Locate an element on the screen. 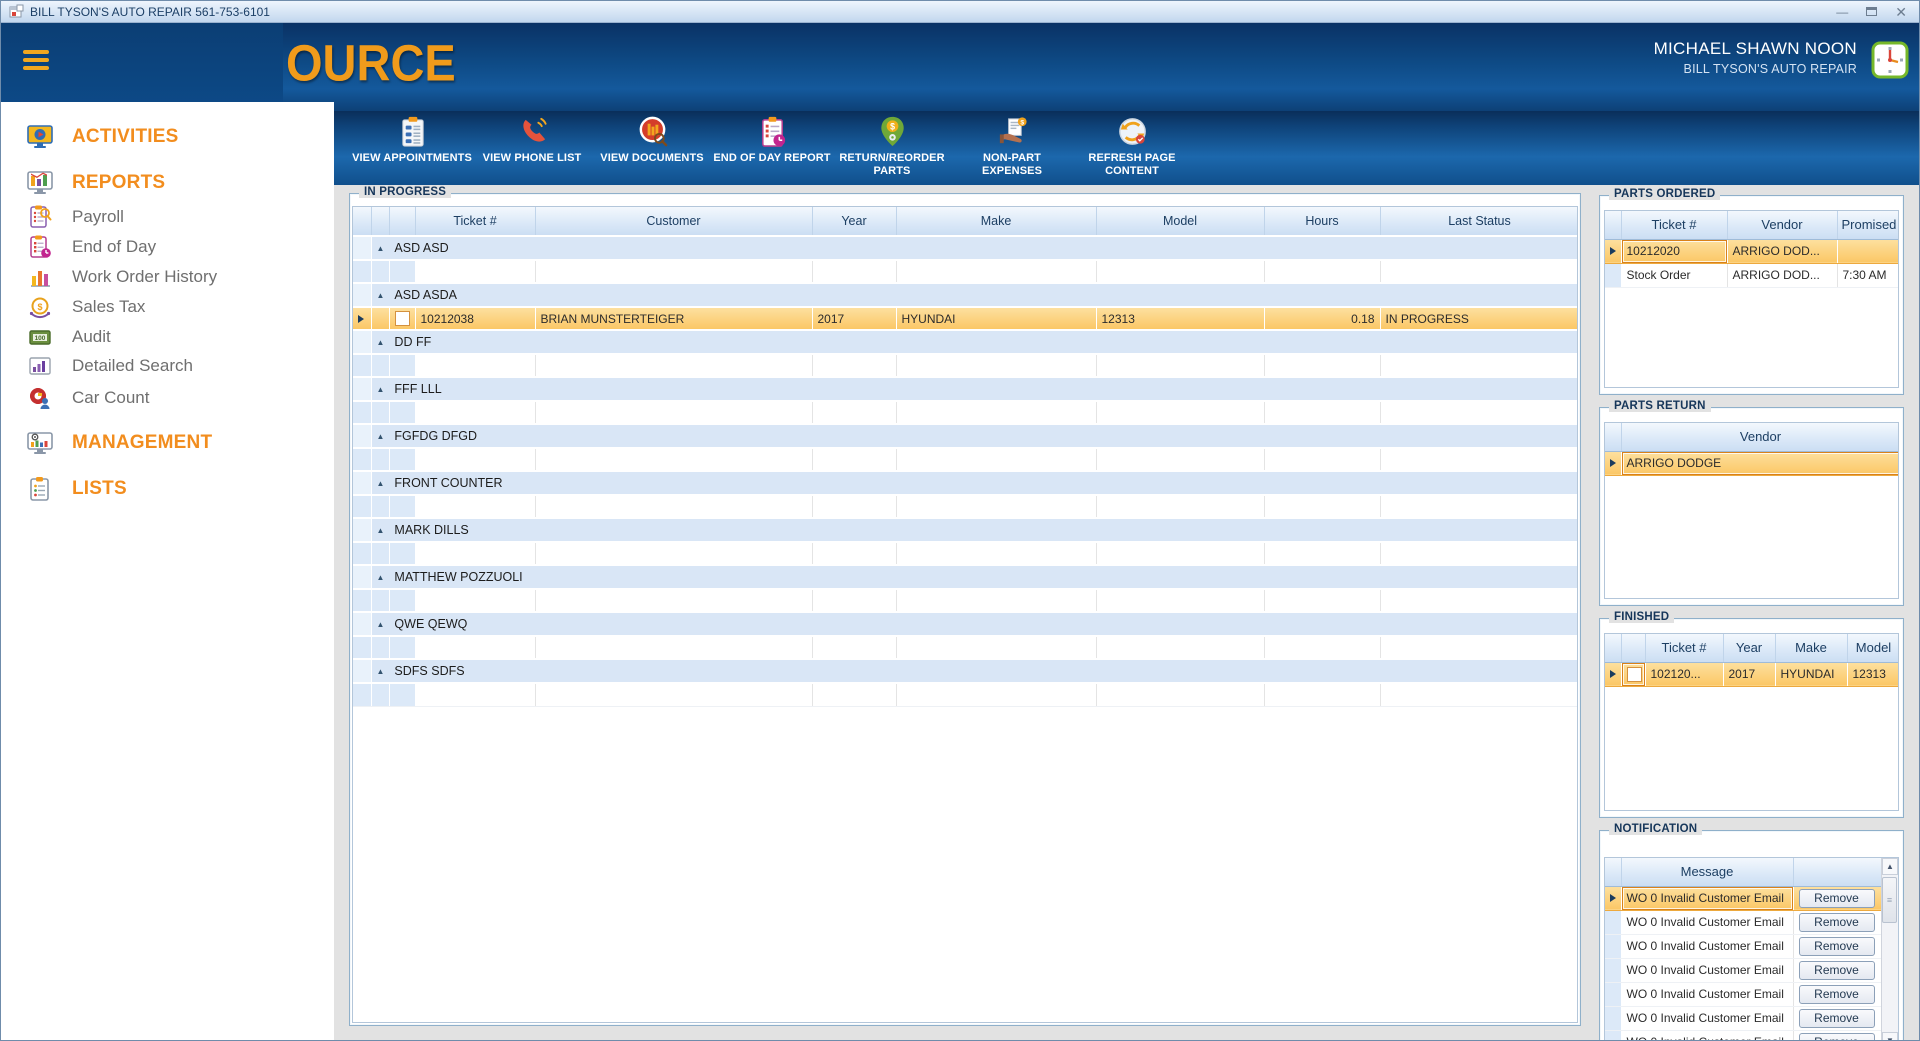 The width and height of the screenshot is (1920, 1041). view-documents-button: VIEW DOCUMENTS is located at coordinates (652, 148).